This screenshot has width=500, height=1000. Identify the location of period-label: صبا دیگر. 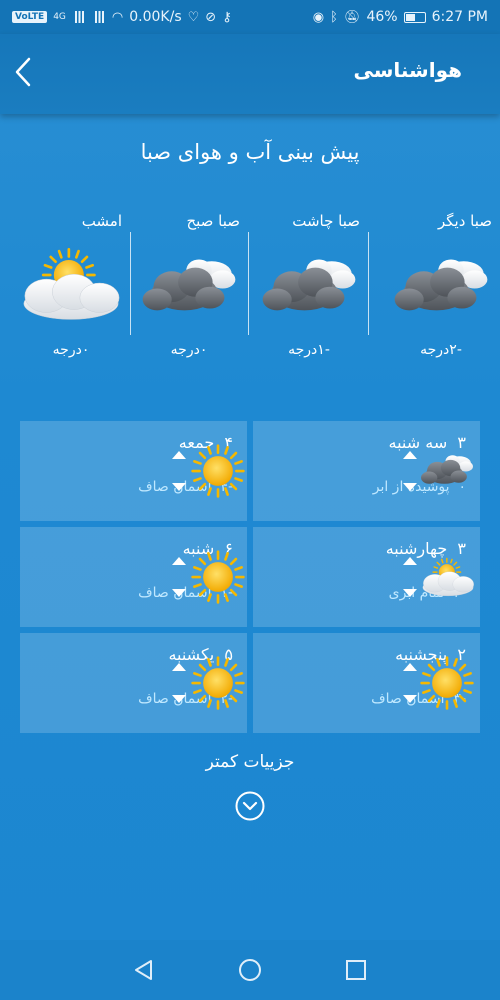
(464, 221).